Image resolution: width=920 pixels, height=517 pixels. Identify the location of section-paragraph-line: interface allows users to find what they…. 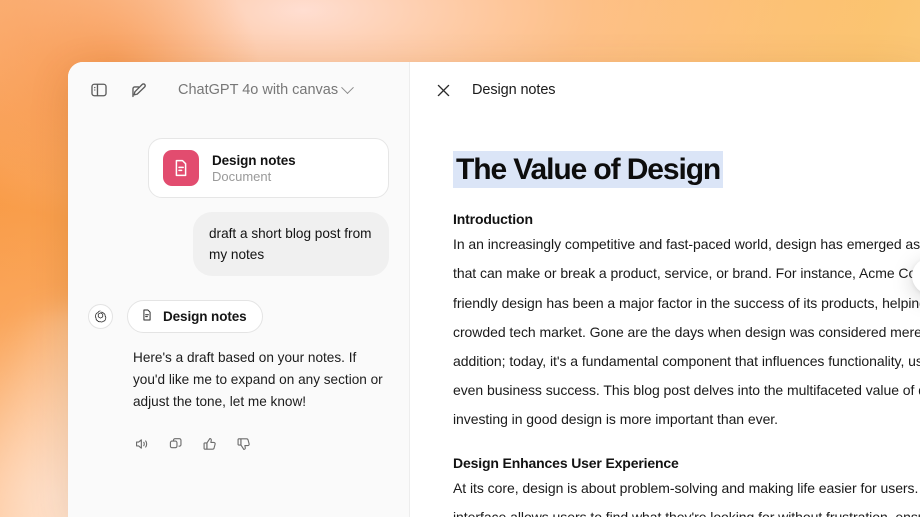
(686, 511).